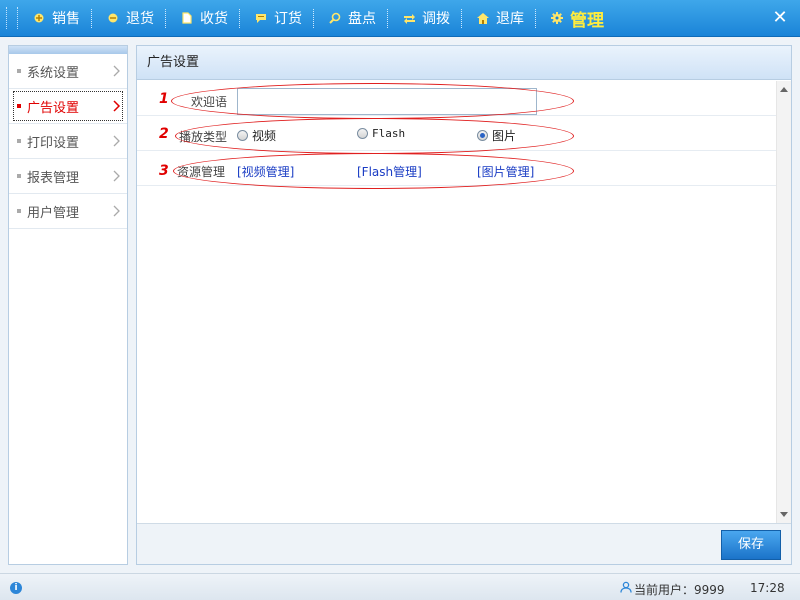 Image resolution: width=800 pixels, height=600 pixels. Describe the element at coordinates (784, 514) in the screenshot. I see `scroll-down-icon` at that location.